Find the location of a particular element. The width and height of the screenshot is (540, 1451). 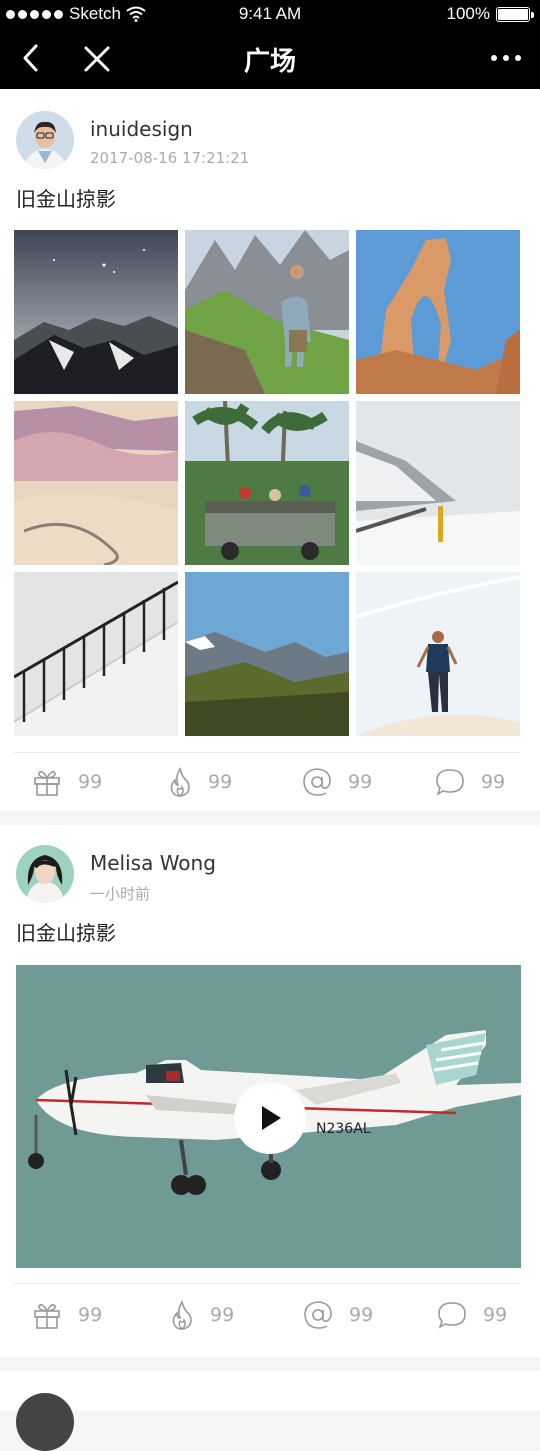

photo-tropical-jeep is located at coordinates (267, 483).